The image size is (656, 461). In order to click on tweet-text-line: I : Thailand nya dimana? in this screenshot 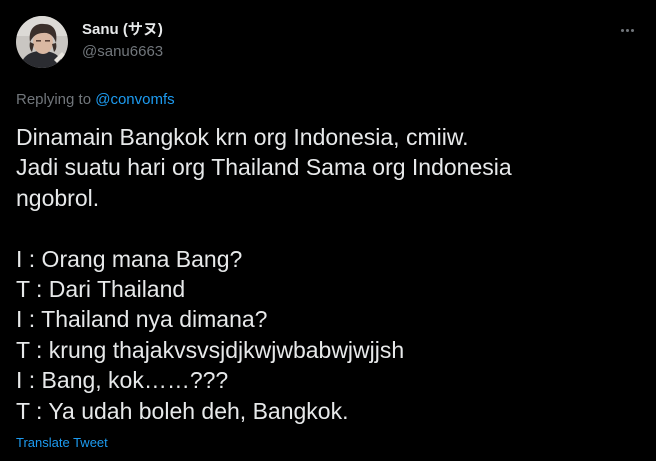, I will do `click(142, 319)`.